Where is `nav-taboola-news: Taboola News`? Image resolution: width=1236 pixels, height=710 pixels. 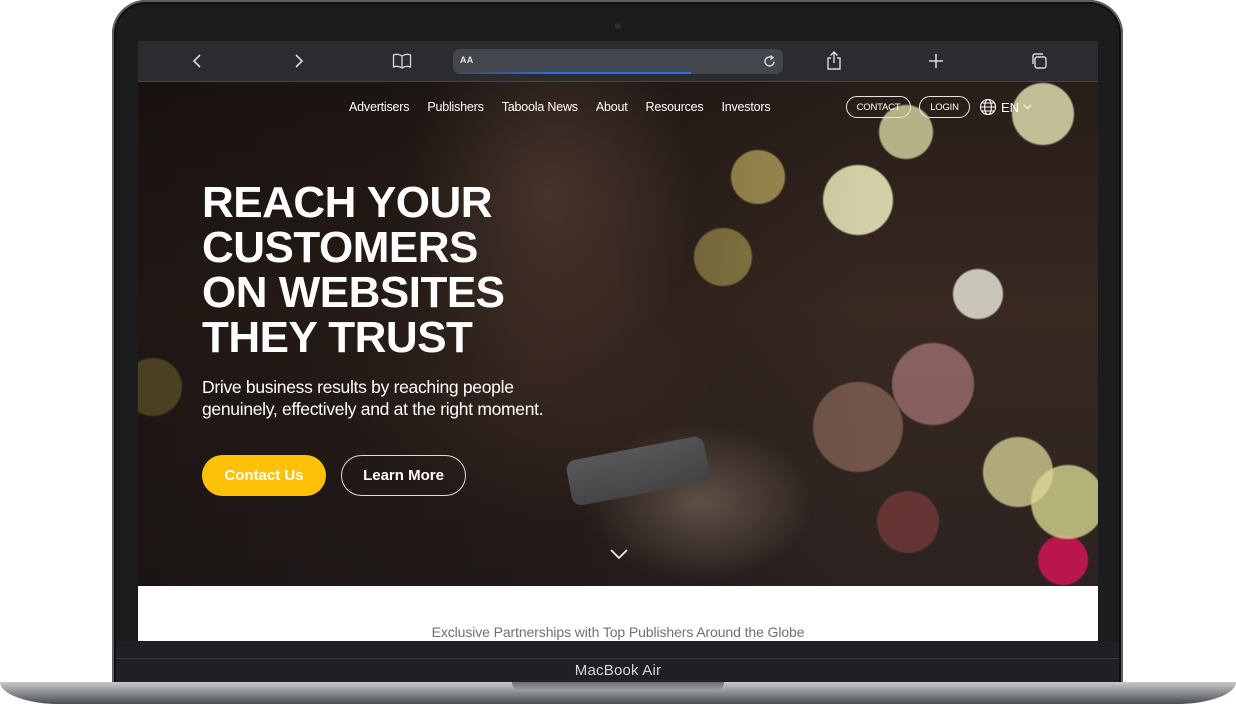 nav-taboola-news: Taboola News is located at coordinates (540, 107).